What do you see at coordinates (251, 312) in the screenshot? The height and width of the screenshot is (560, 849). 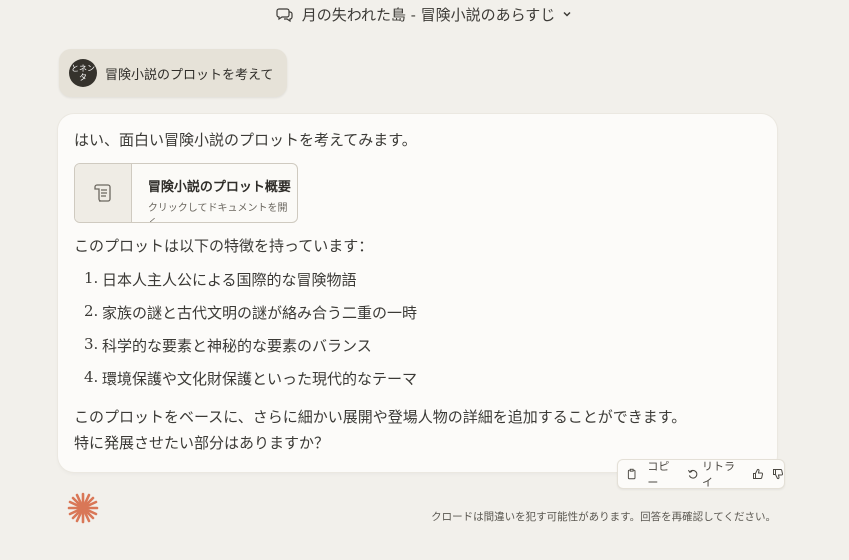 I see `list-item: 2. 家族の謎と古代文明の謎が絡み合う二重の一時` at bounding box center [251, 312].